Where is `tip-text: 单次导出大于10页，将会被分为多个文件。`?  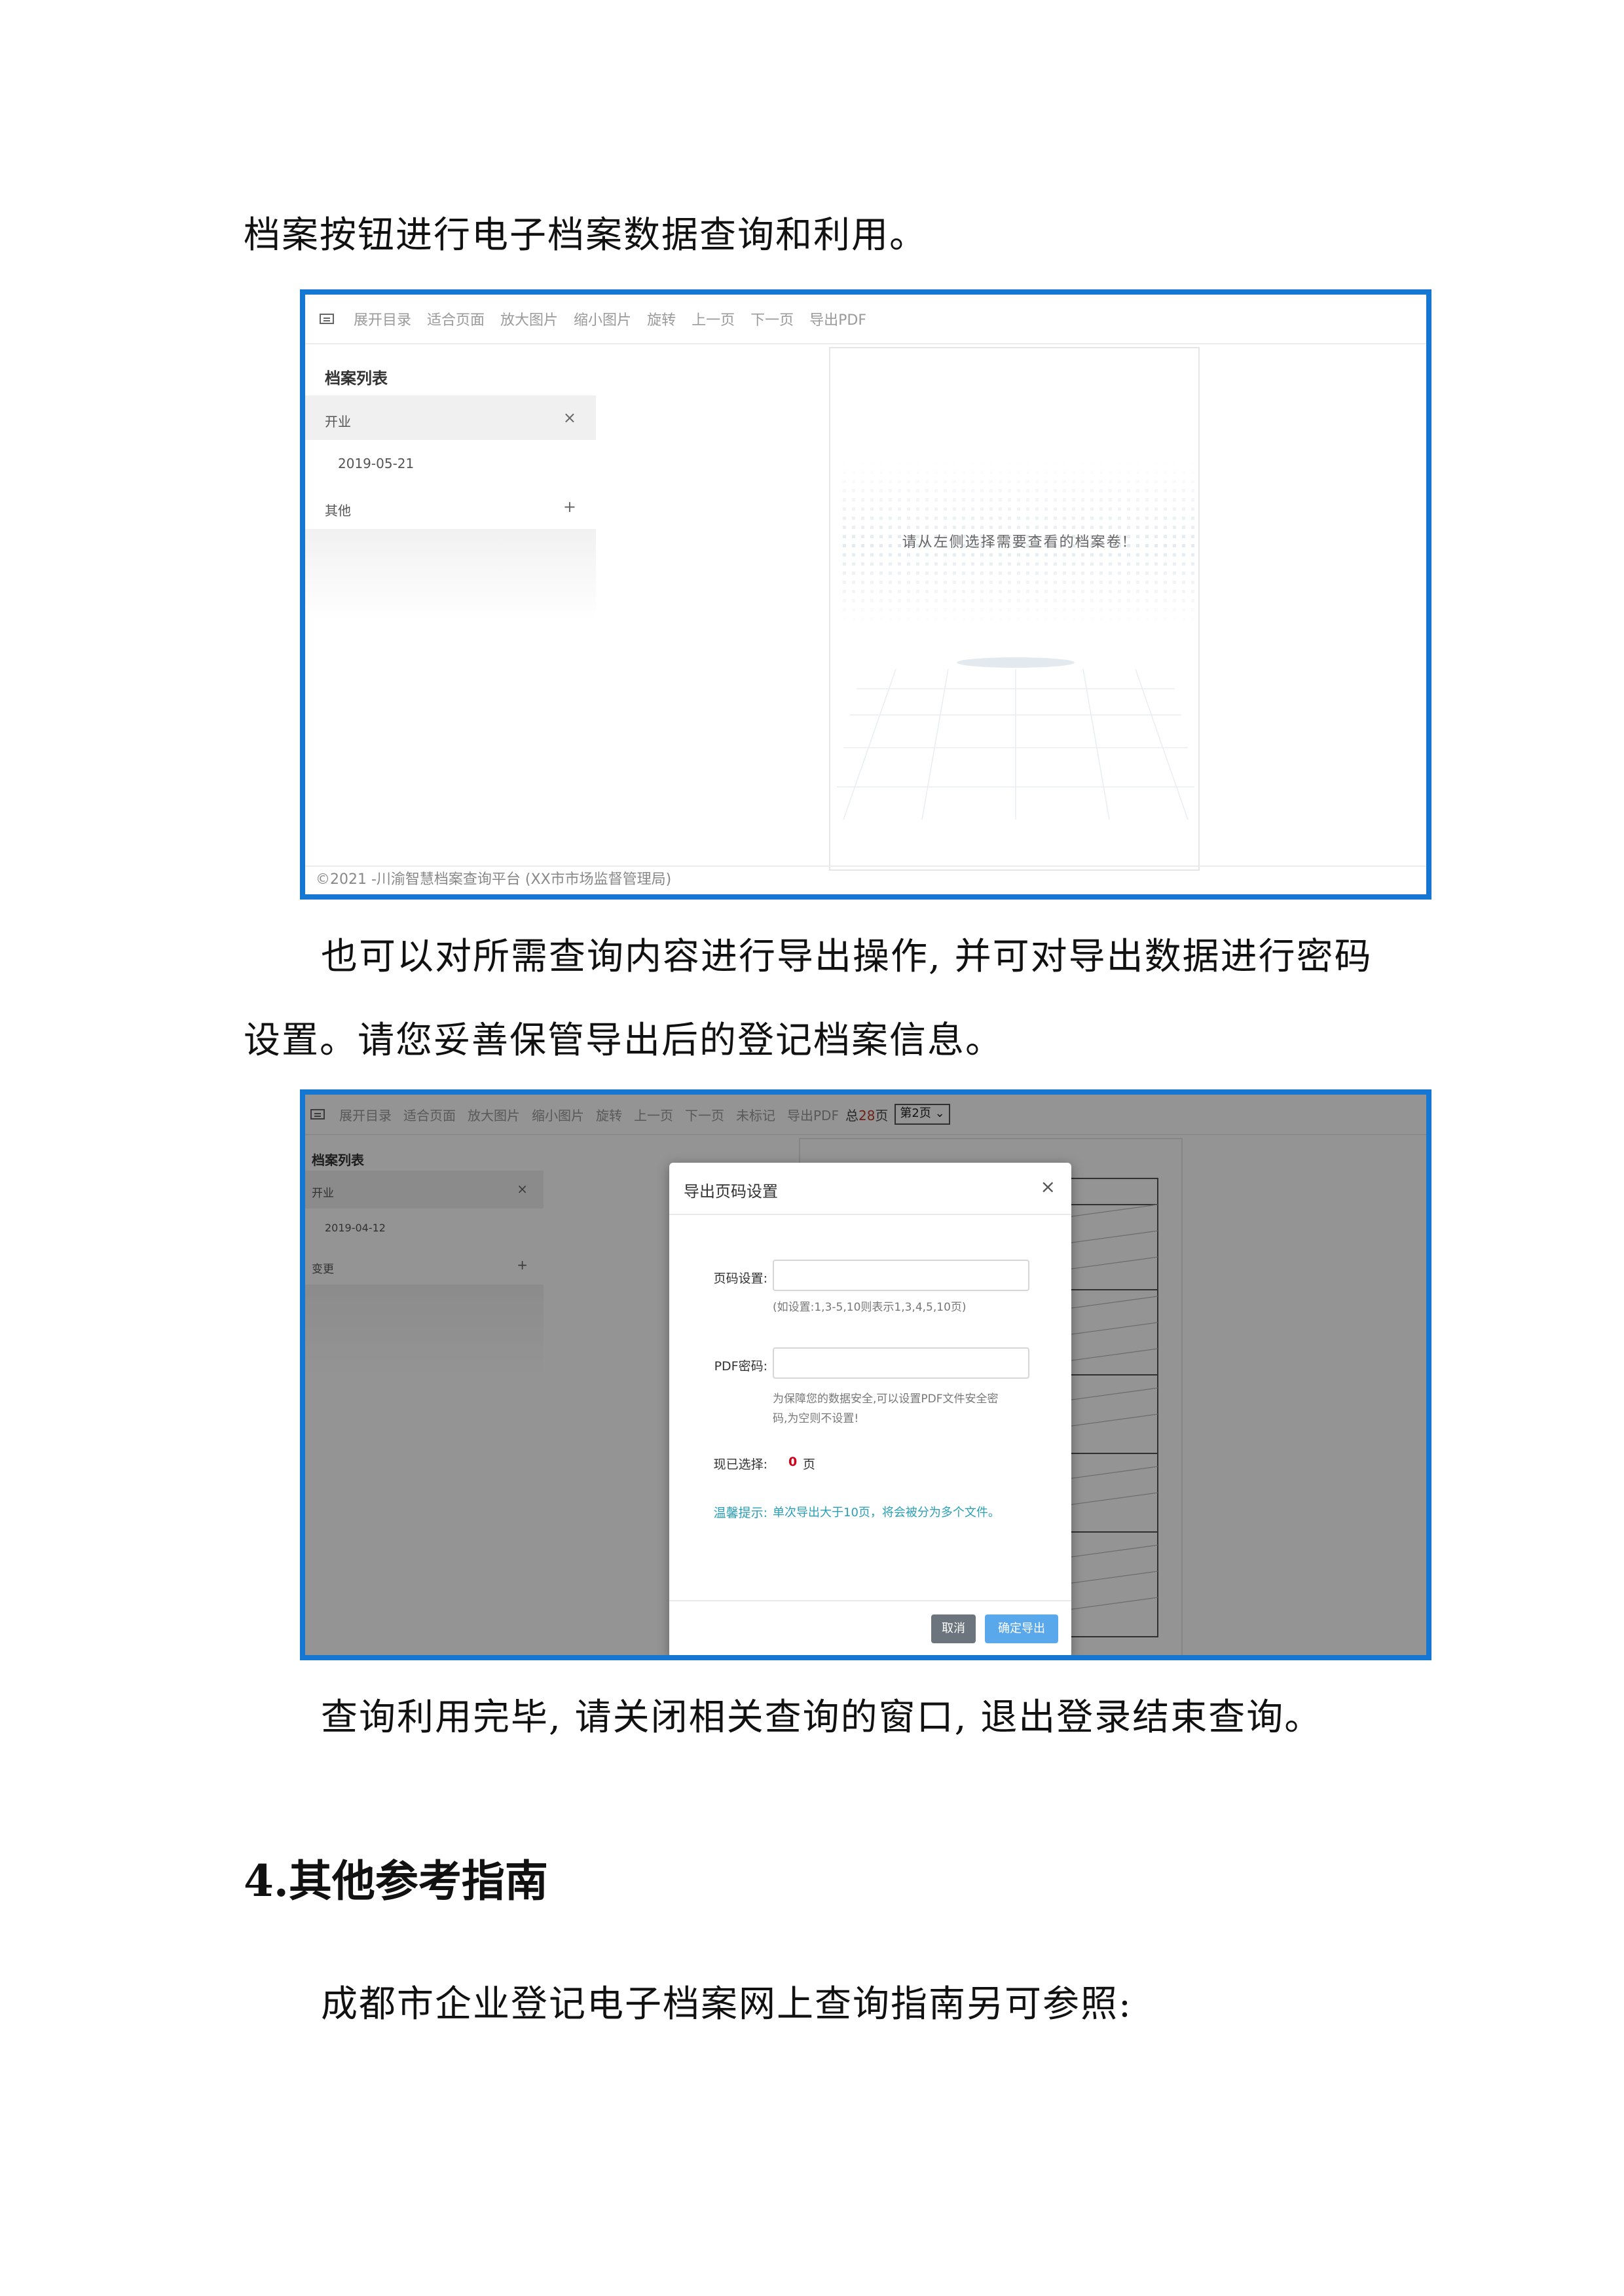 tip-text: 单次导出大于10页，将会被分为多个文件。 is located at coordinates (886, 1513).